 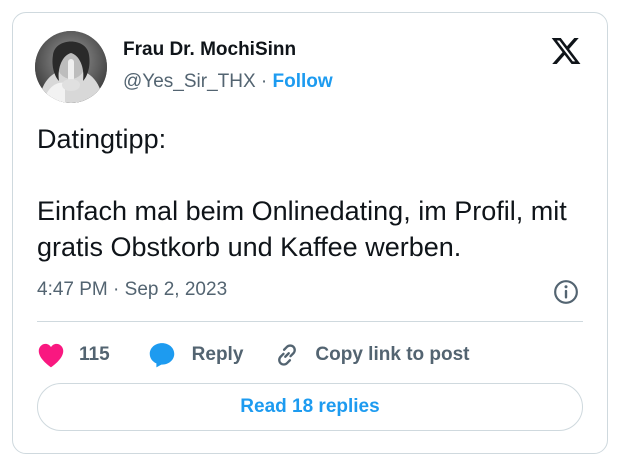 What do you see at coordinates (73, 355) in the screenshot?
I see `like-button: 115` at bounding box center [73, 355].